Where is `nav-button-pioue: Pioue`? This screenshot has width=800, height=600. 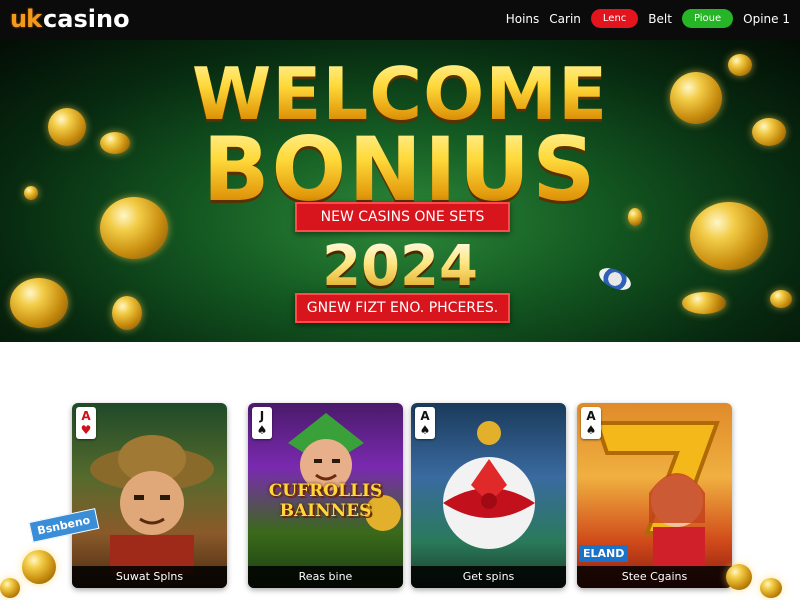 nav-button-pioue: Pioue is located at coordinates (707, 18).